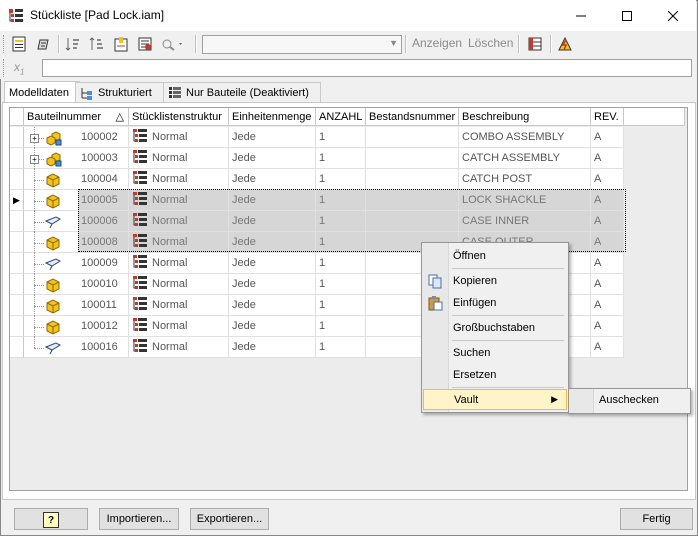 Image resolution: width=698 pixels, height=536 pixels. I want to click on table-row: 100004 Normal Jede 1 CATCH POST A, so click(317, 179).